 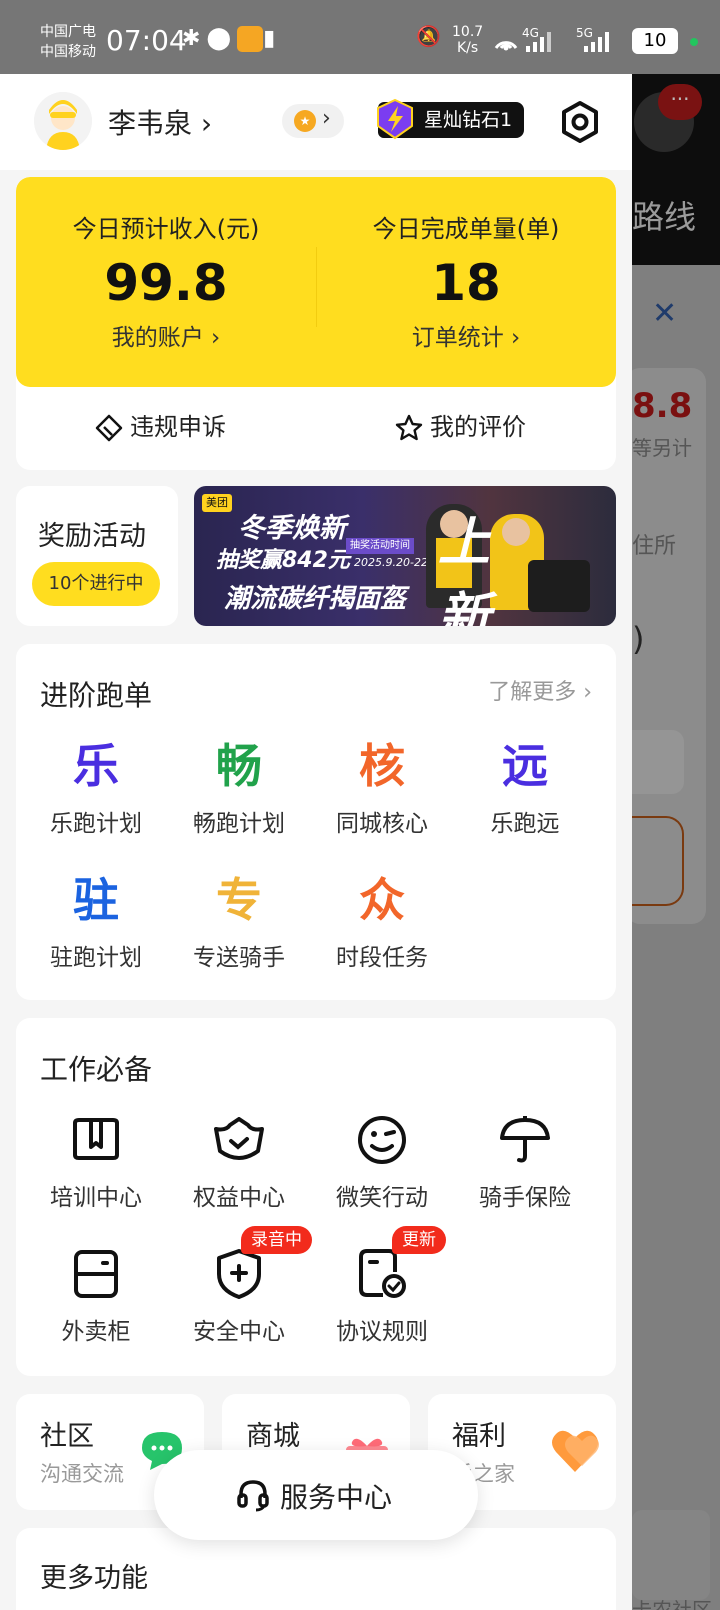 What do you see at coordinates (292, 528) in the screenshot?
I see `banner-headline: 冬季焕新` at bounding box center [292, 528].